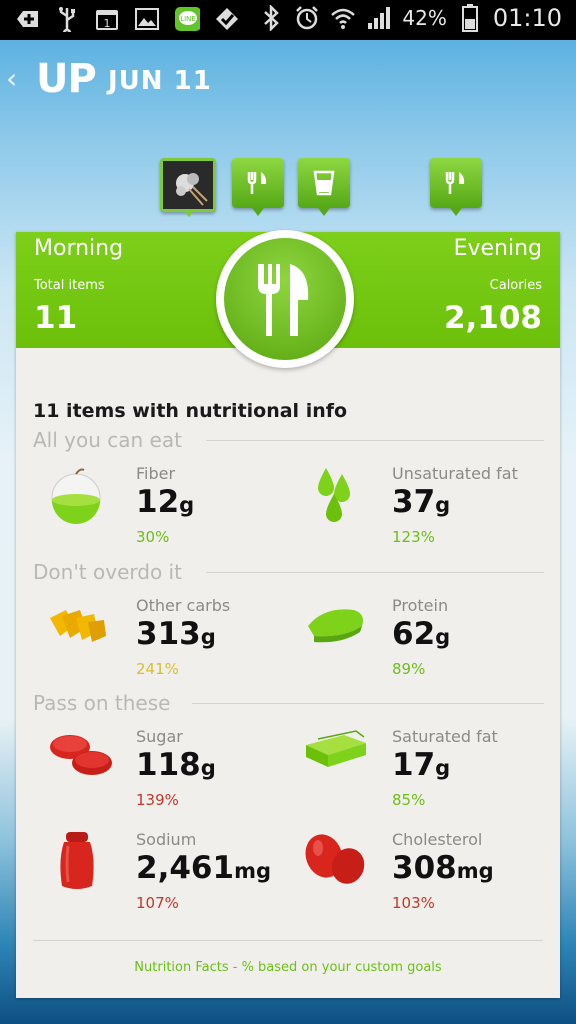 The width and height of the screenshot is (576, 1024). I want to click on nutrient-value: 12g, so click(165, 502).